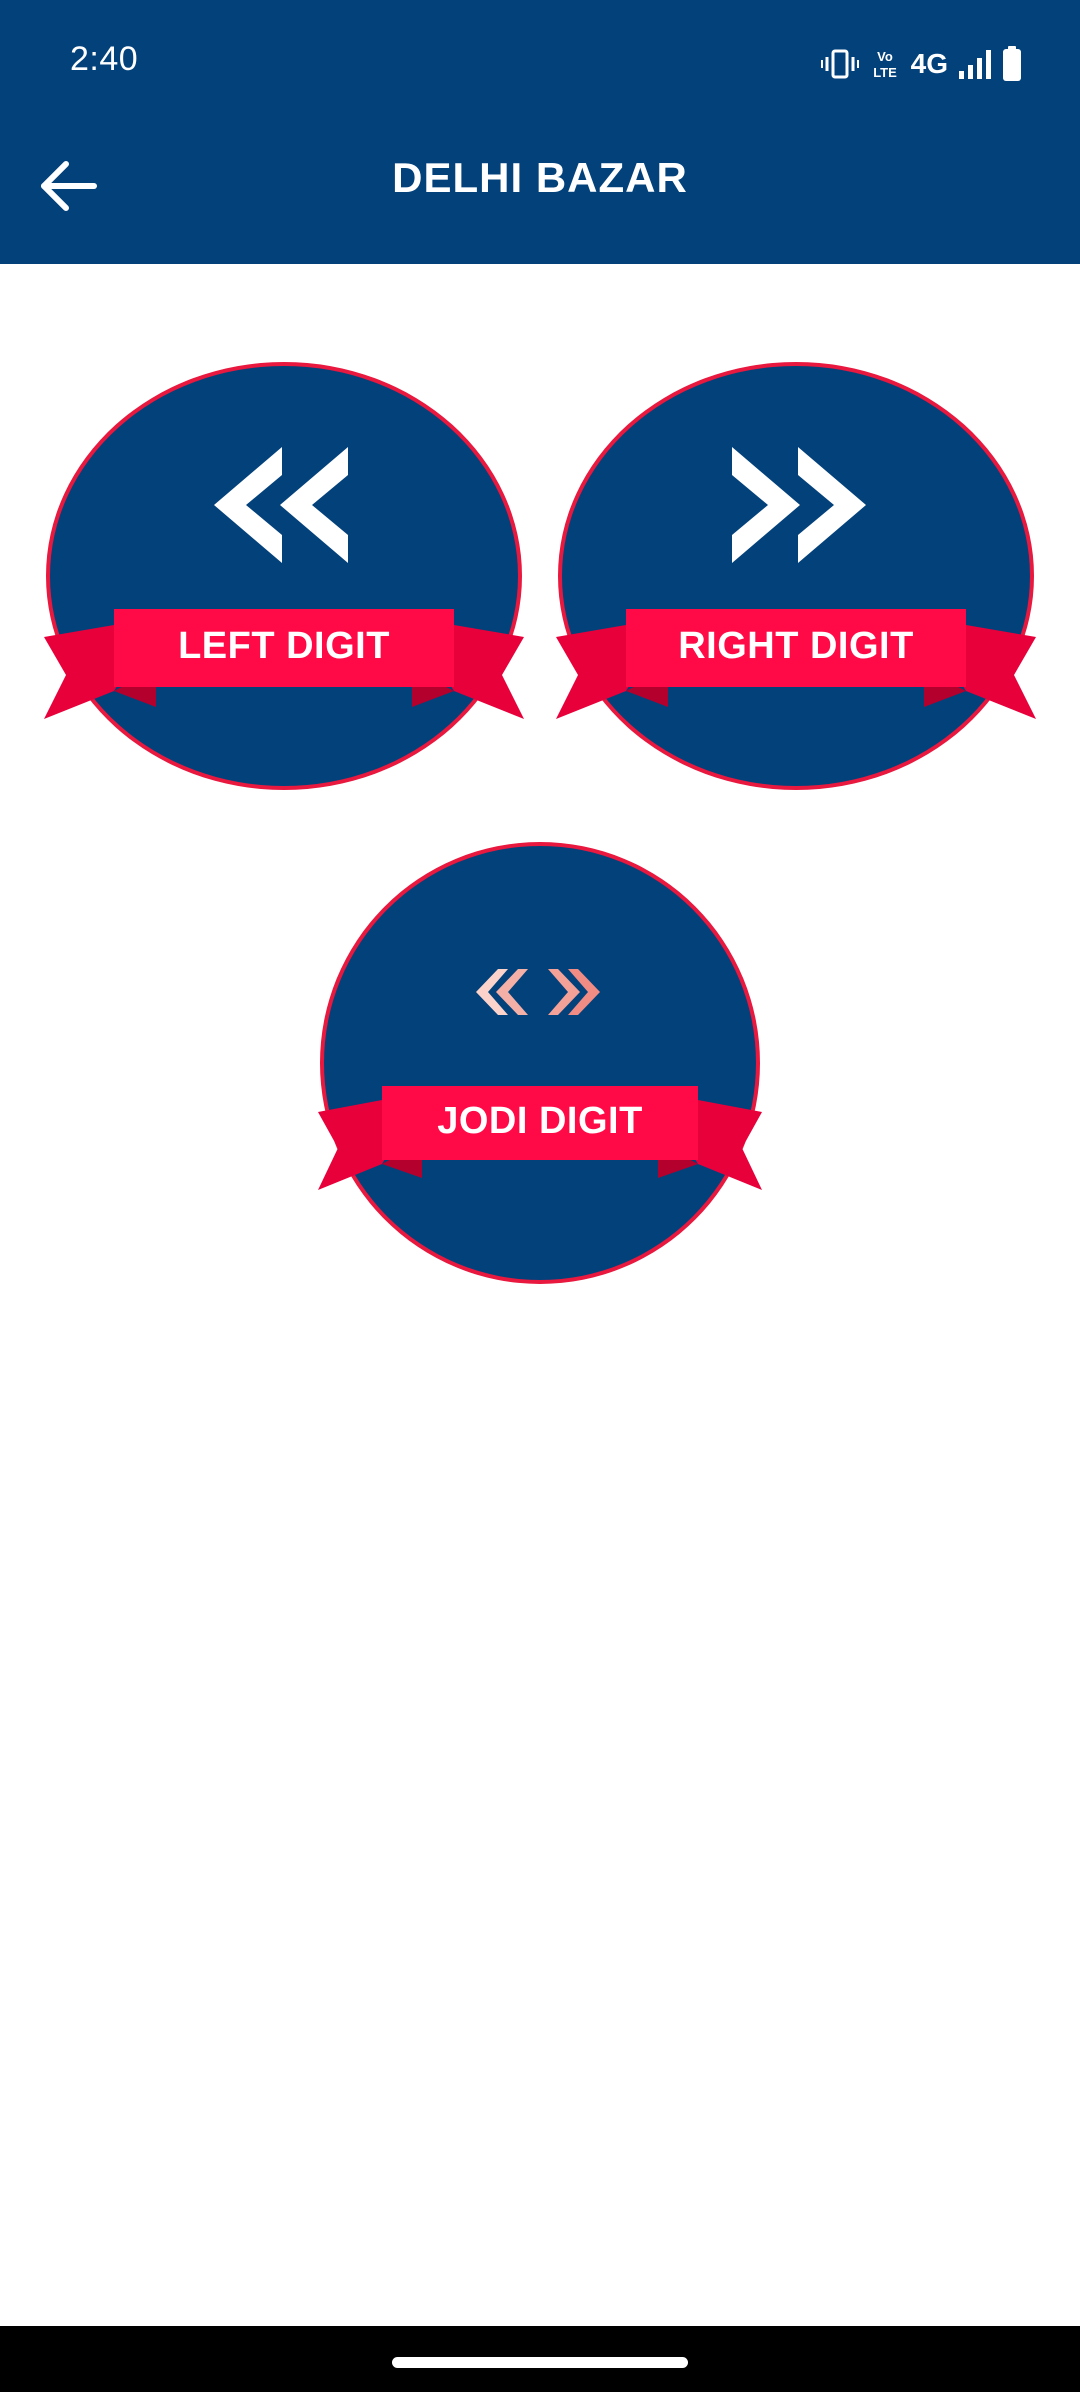 Image resolution: width=1080 pixels, height=2392 pixels. I want to click on tile-label: JODI DIGIT, so click(540, 1121).